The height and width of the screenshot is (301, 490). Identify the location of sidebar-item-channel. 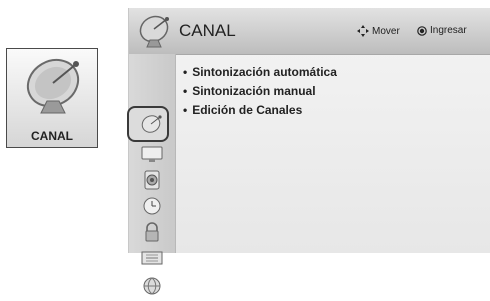
(152, 124).